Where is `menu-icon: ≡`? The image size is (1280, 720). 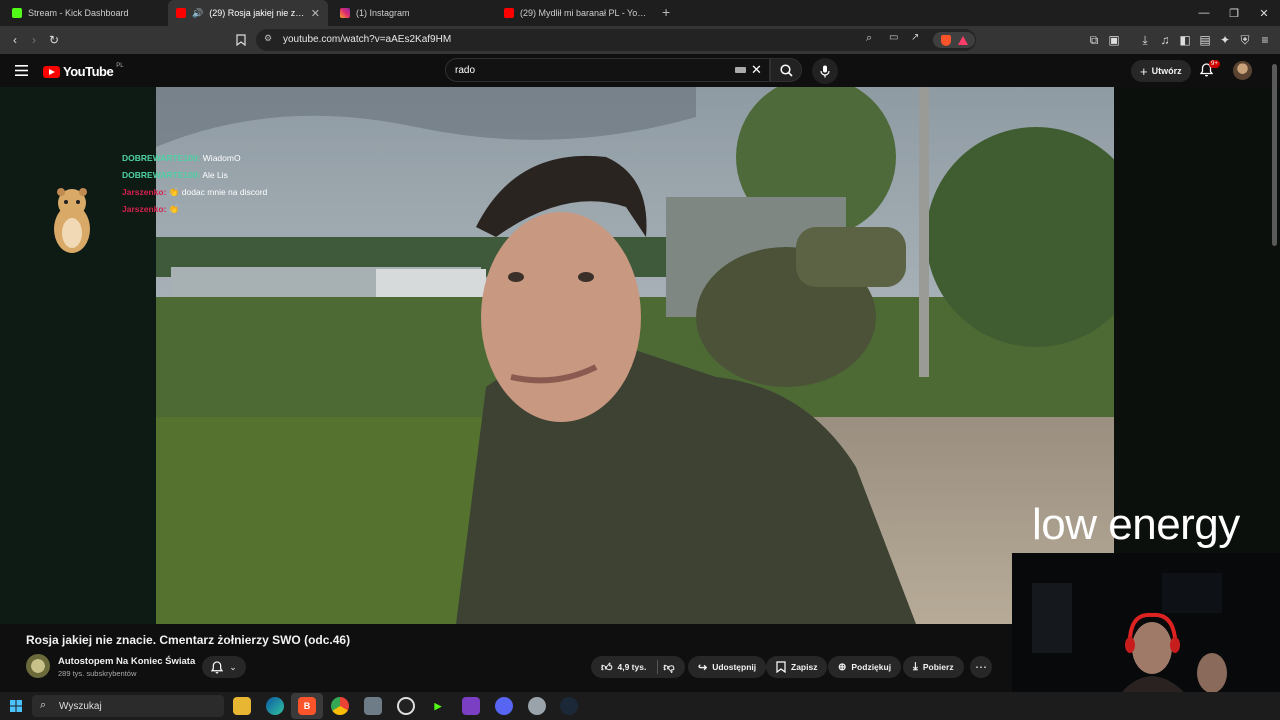 menu-icon: ≡ is located at coordinates (1265, 40).